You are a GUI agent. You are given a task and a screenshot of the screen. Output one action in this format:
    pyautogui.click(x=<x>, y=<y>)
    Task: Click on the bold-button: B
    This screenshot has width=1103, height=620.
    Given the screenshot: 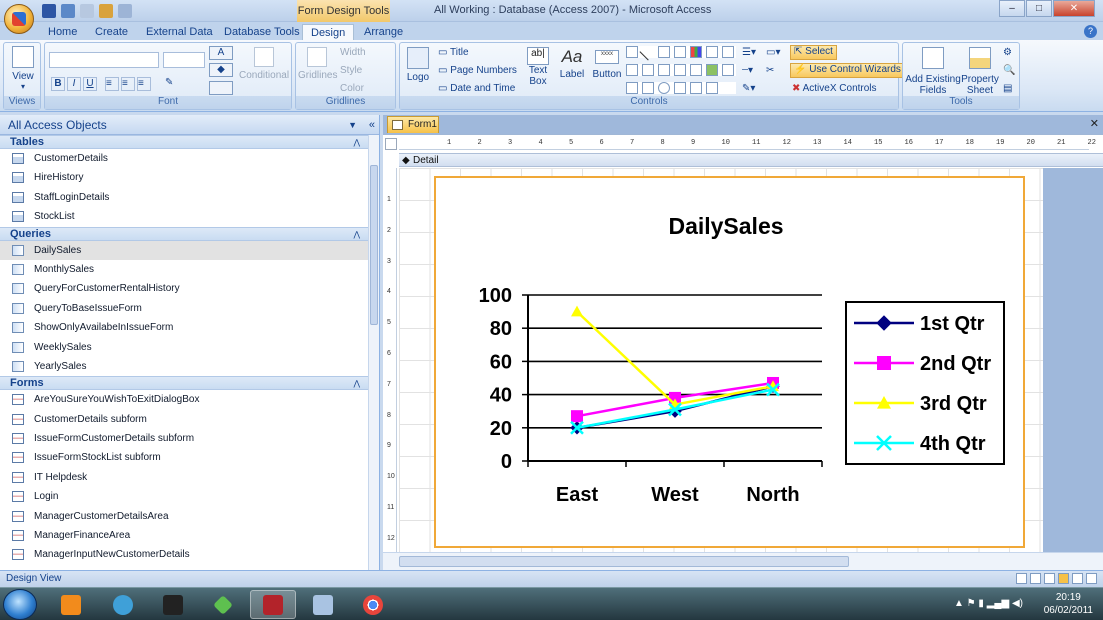 What is the action you would take?
    pyautogui.click(x=58, y=84)
    